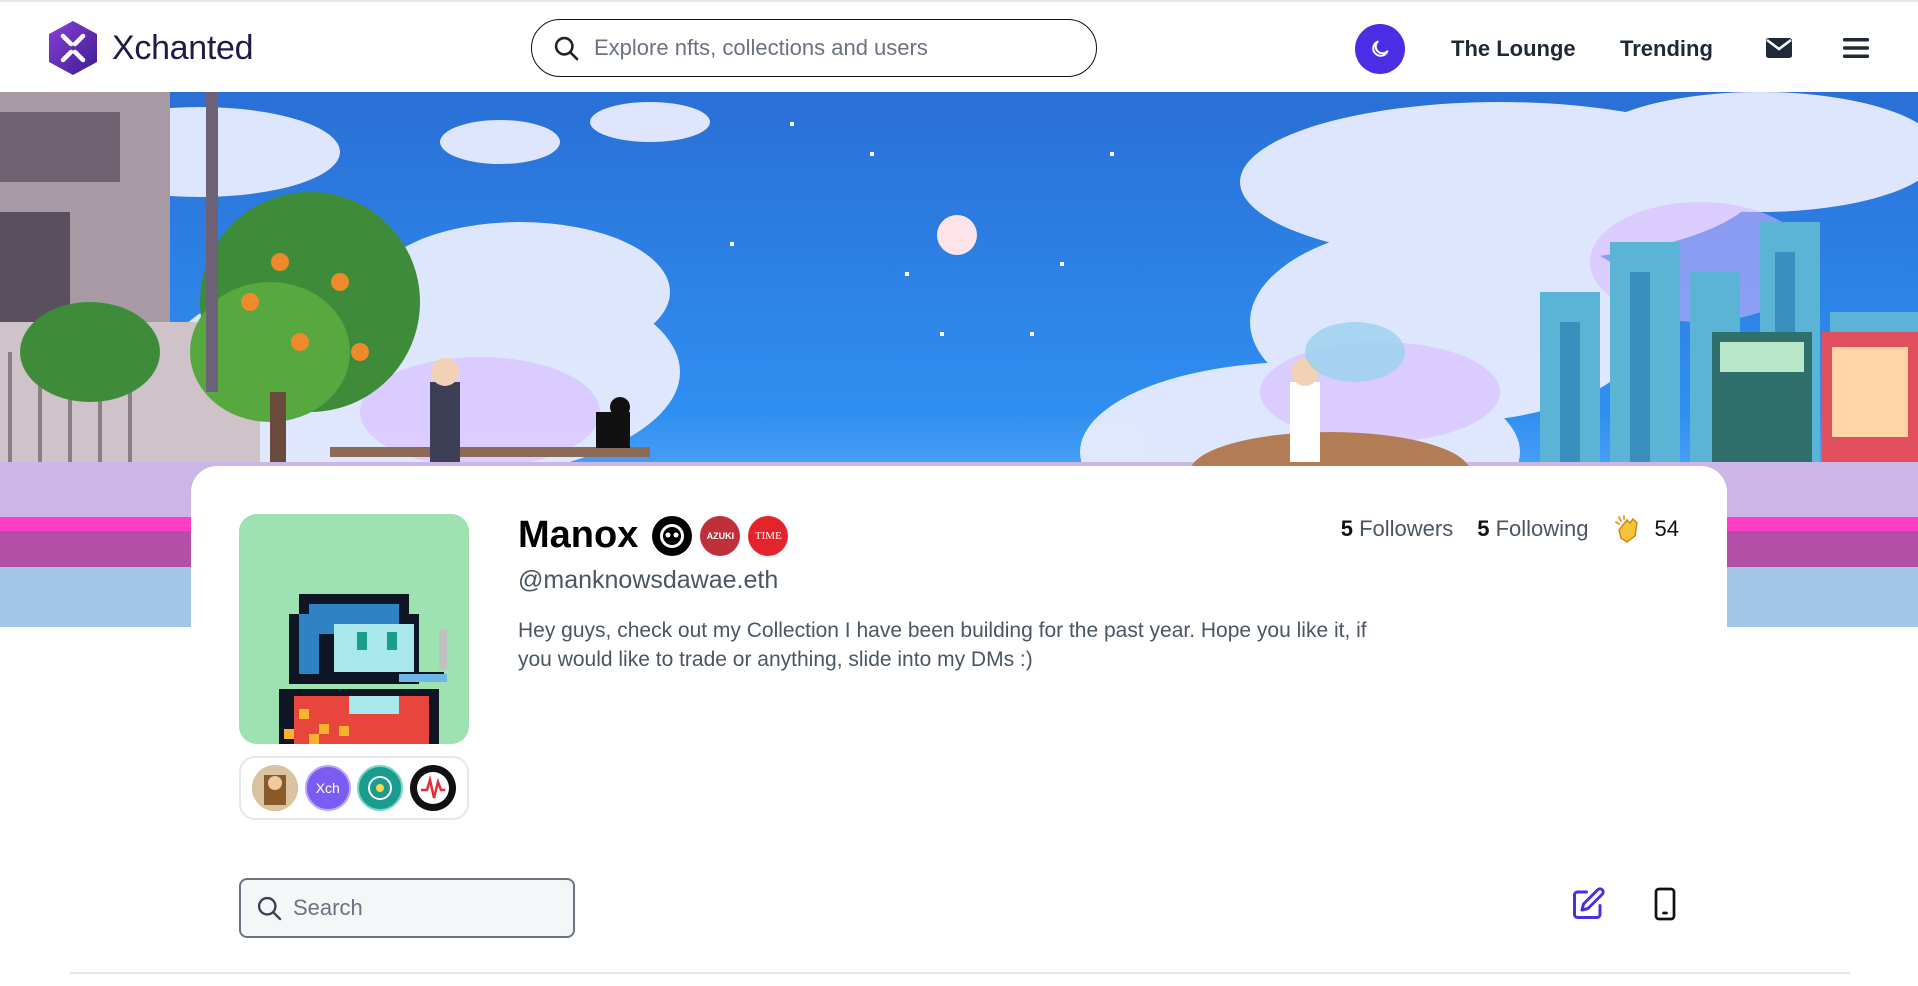 The width and height of the screenshot is (1918, 986). I want to click on profile-avatar, so click(354, 629).